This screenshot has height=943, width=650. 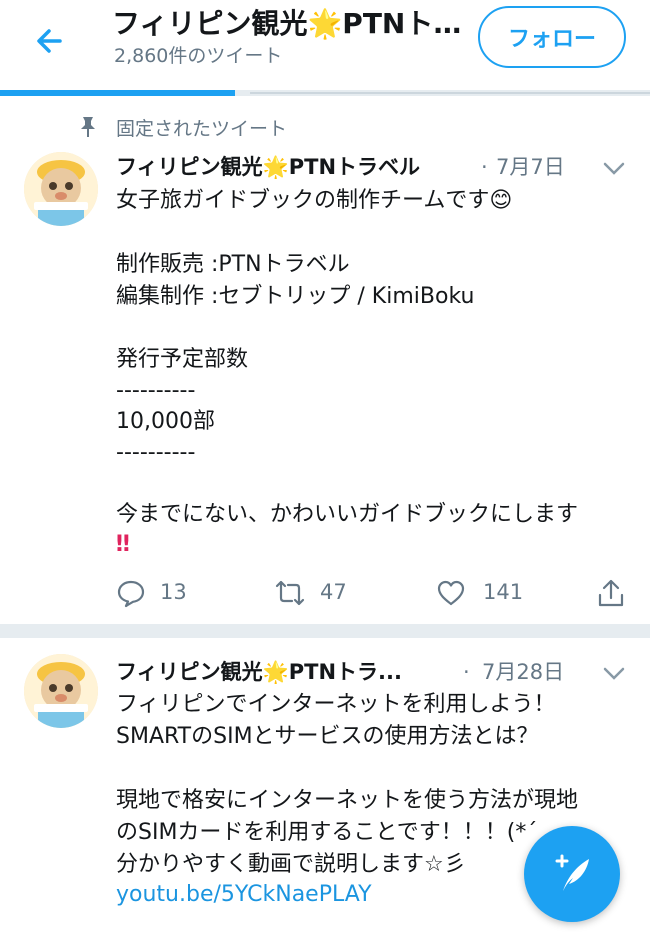 I want to click on tweet-date: 7月7日, so click(x=530, y=167).